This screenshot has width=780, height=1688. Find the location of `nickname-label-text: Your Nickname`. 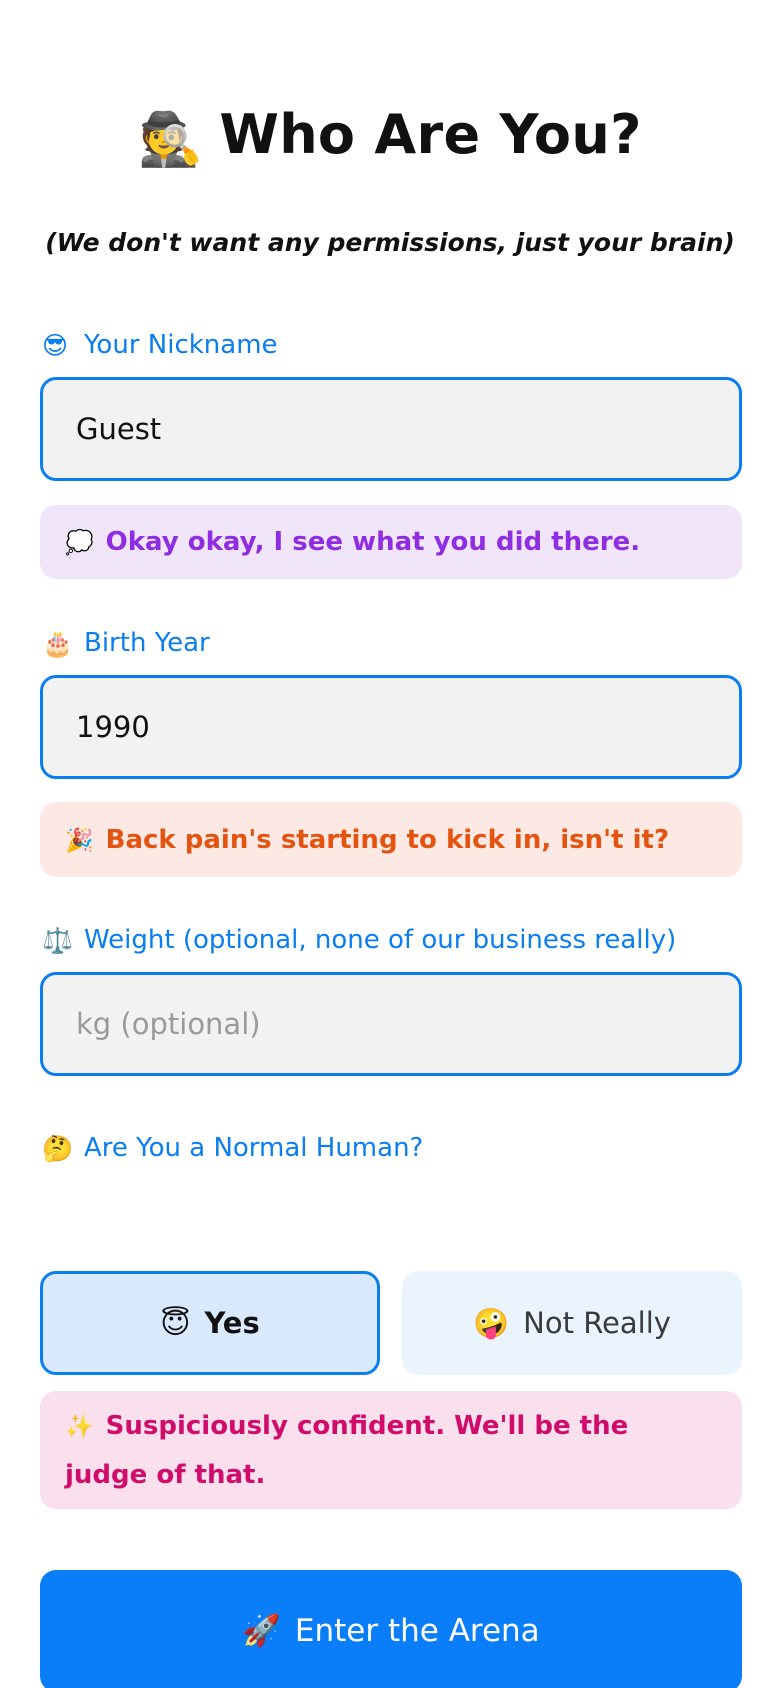

nickname-label-text: Your Nickname is located at coordinates (181, 345).